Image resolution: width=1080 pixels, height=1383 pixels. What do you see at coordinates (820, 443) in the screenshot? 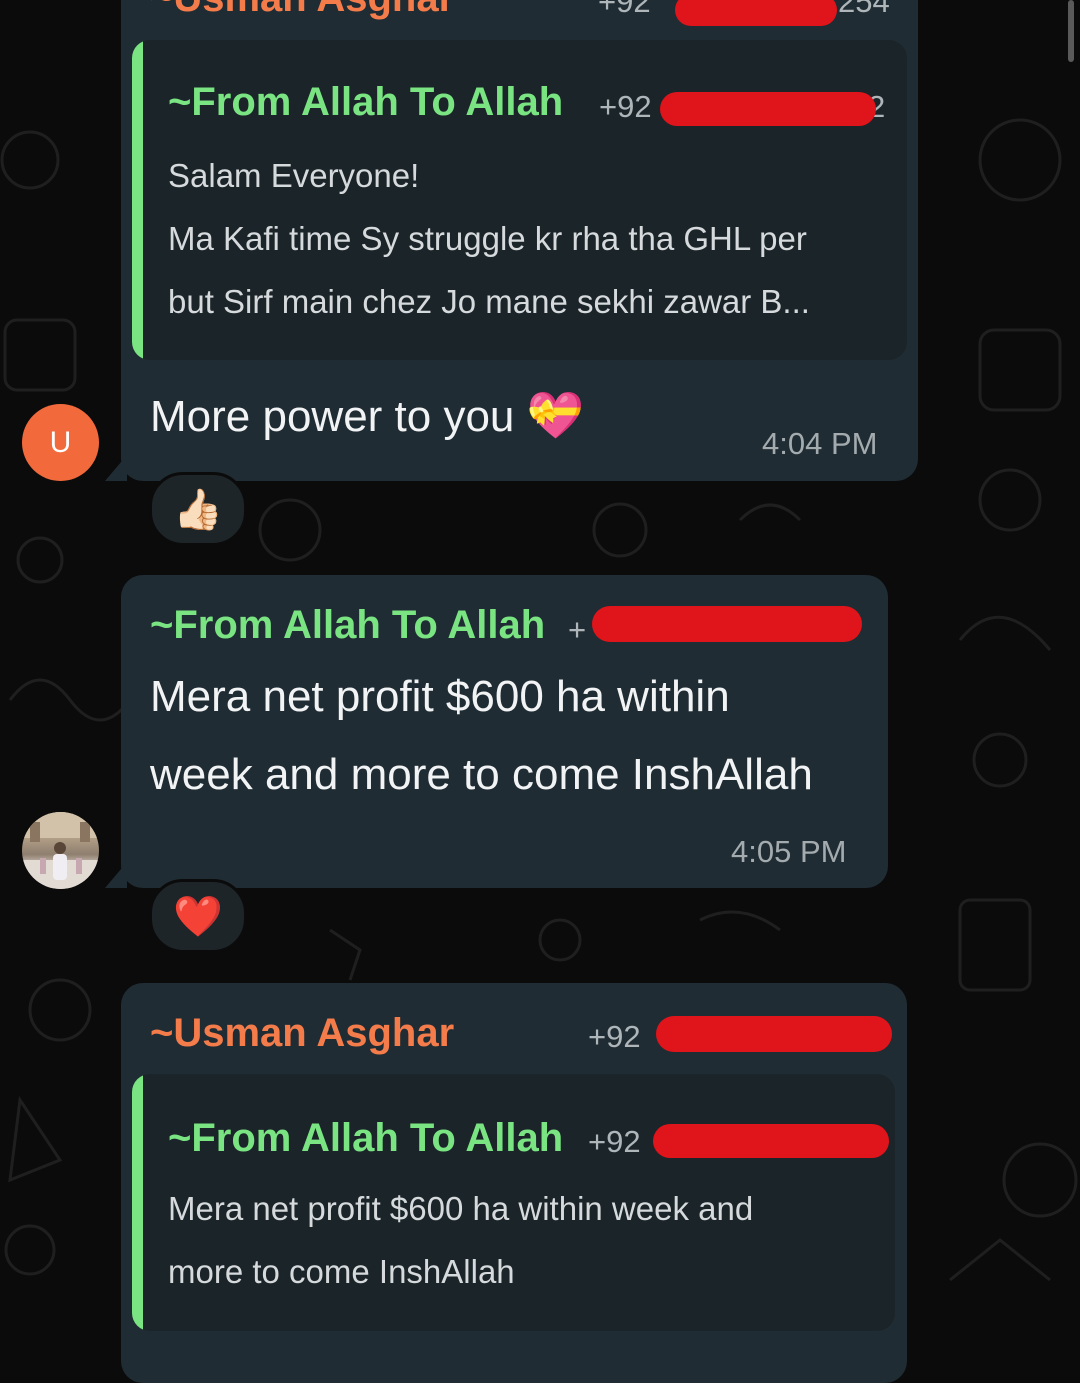
I see `message-time: 4:04 PM` at bounding box center [820, 443].